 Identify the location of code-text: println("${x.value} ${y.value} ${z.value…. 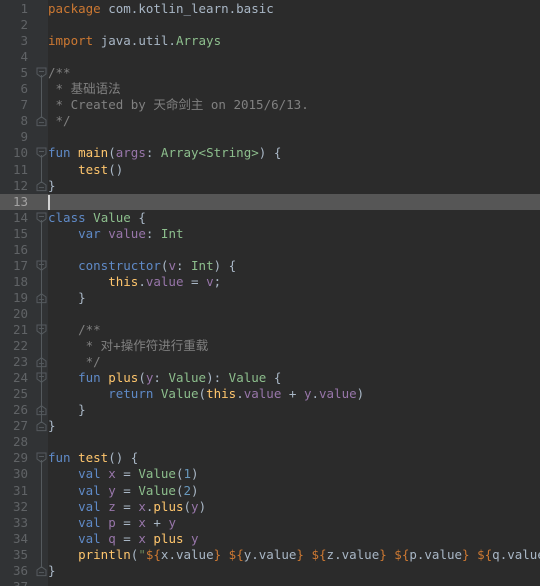
(294, 555).